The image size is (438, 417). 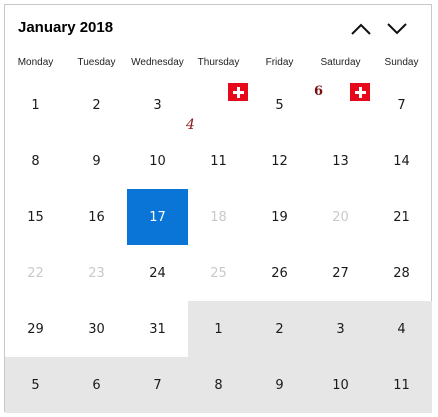 I want to click on day-cell: 12, so click(x=279, y=161).